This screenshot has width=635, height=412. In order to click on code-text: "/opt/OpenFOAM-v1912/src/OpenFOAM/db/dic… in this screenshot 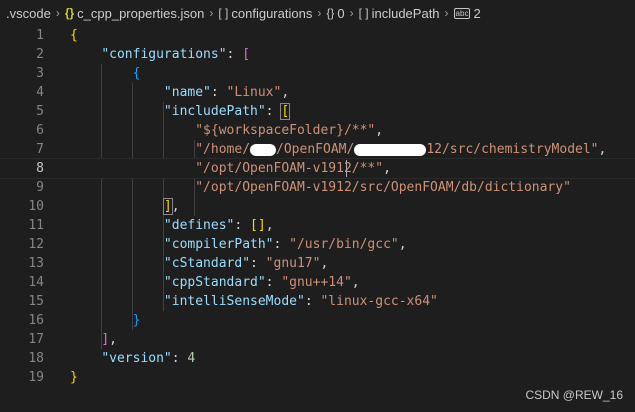, I will do `click(320, 187)`.